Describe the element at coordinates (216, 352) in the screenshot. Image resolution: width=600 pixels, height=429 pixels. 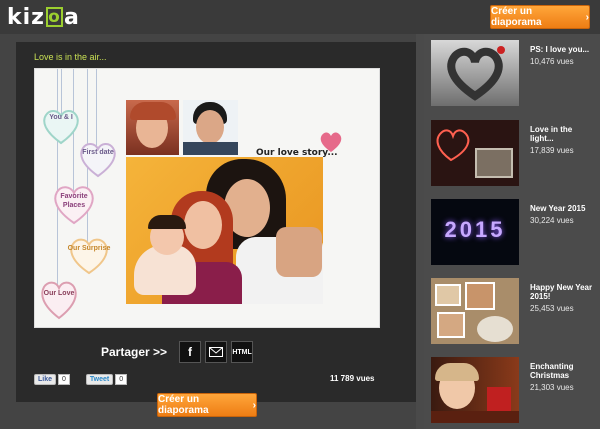
I see `mail-icon` at that location.